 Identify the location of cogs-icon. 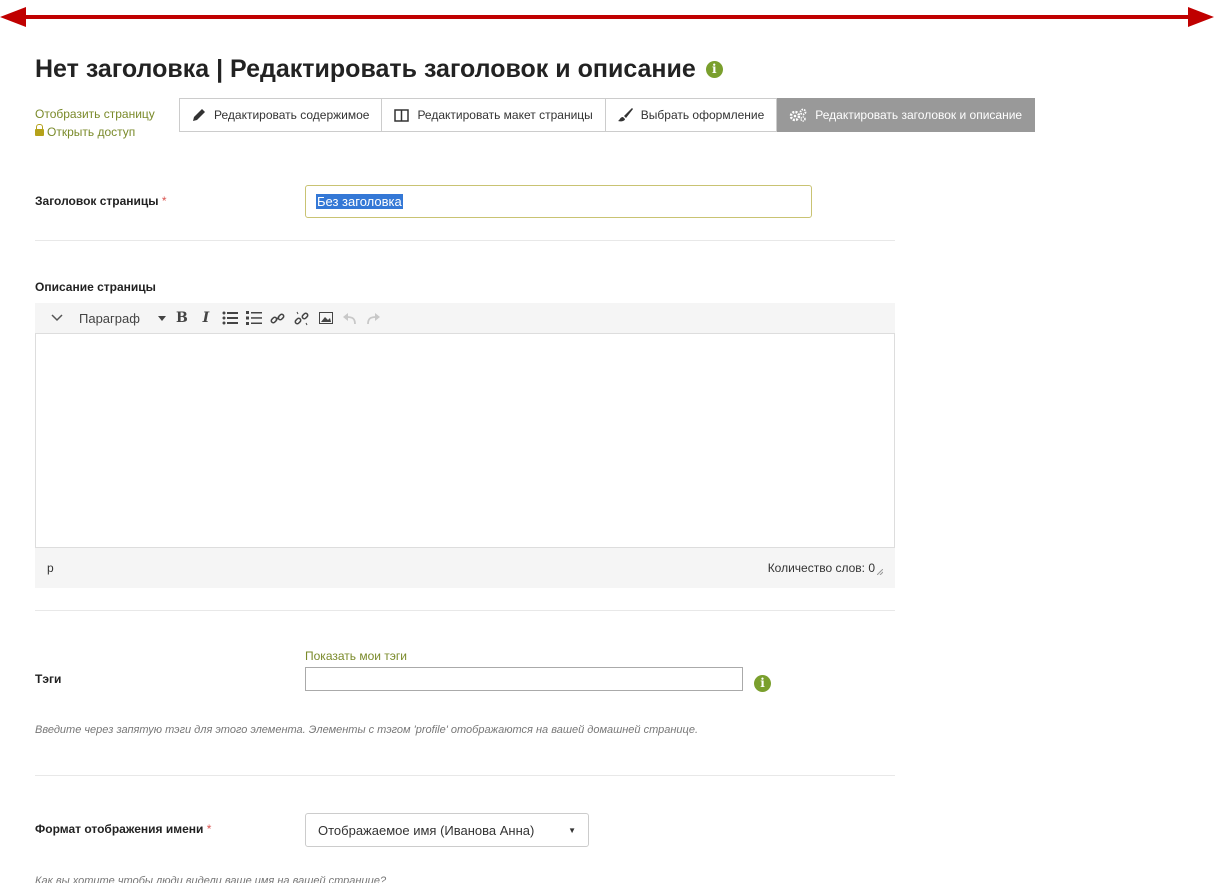
(798, 115).